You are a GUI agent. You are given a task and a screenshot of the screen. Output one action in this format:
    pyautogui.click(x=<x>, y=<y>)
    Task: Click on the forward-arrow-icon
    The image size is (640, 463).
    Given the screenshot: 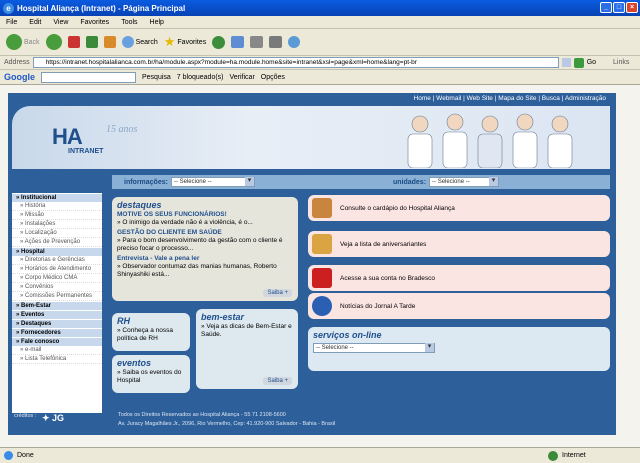 What is the action you would take?
    pyautogui.click(x=53, y=42)
    